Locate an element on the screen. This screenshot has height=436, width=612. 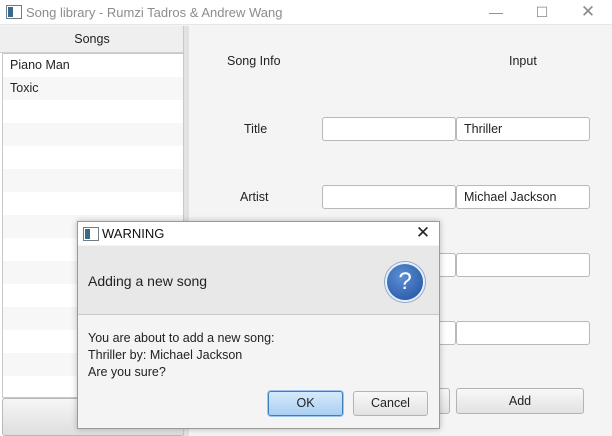
maximize-icon: ☐ is located at coordinates (542, 12).